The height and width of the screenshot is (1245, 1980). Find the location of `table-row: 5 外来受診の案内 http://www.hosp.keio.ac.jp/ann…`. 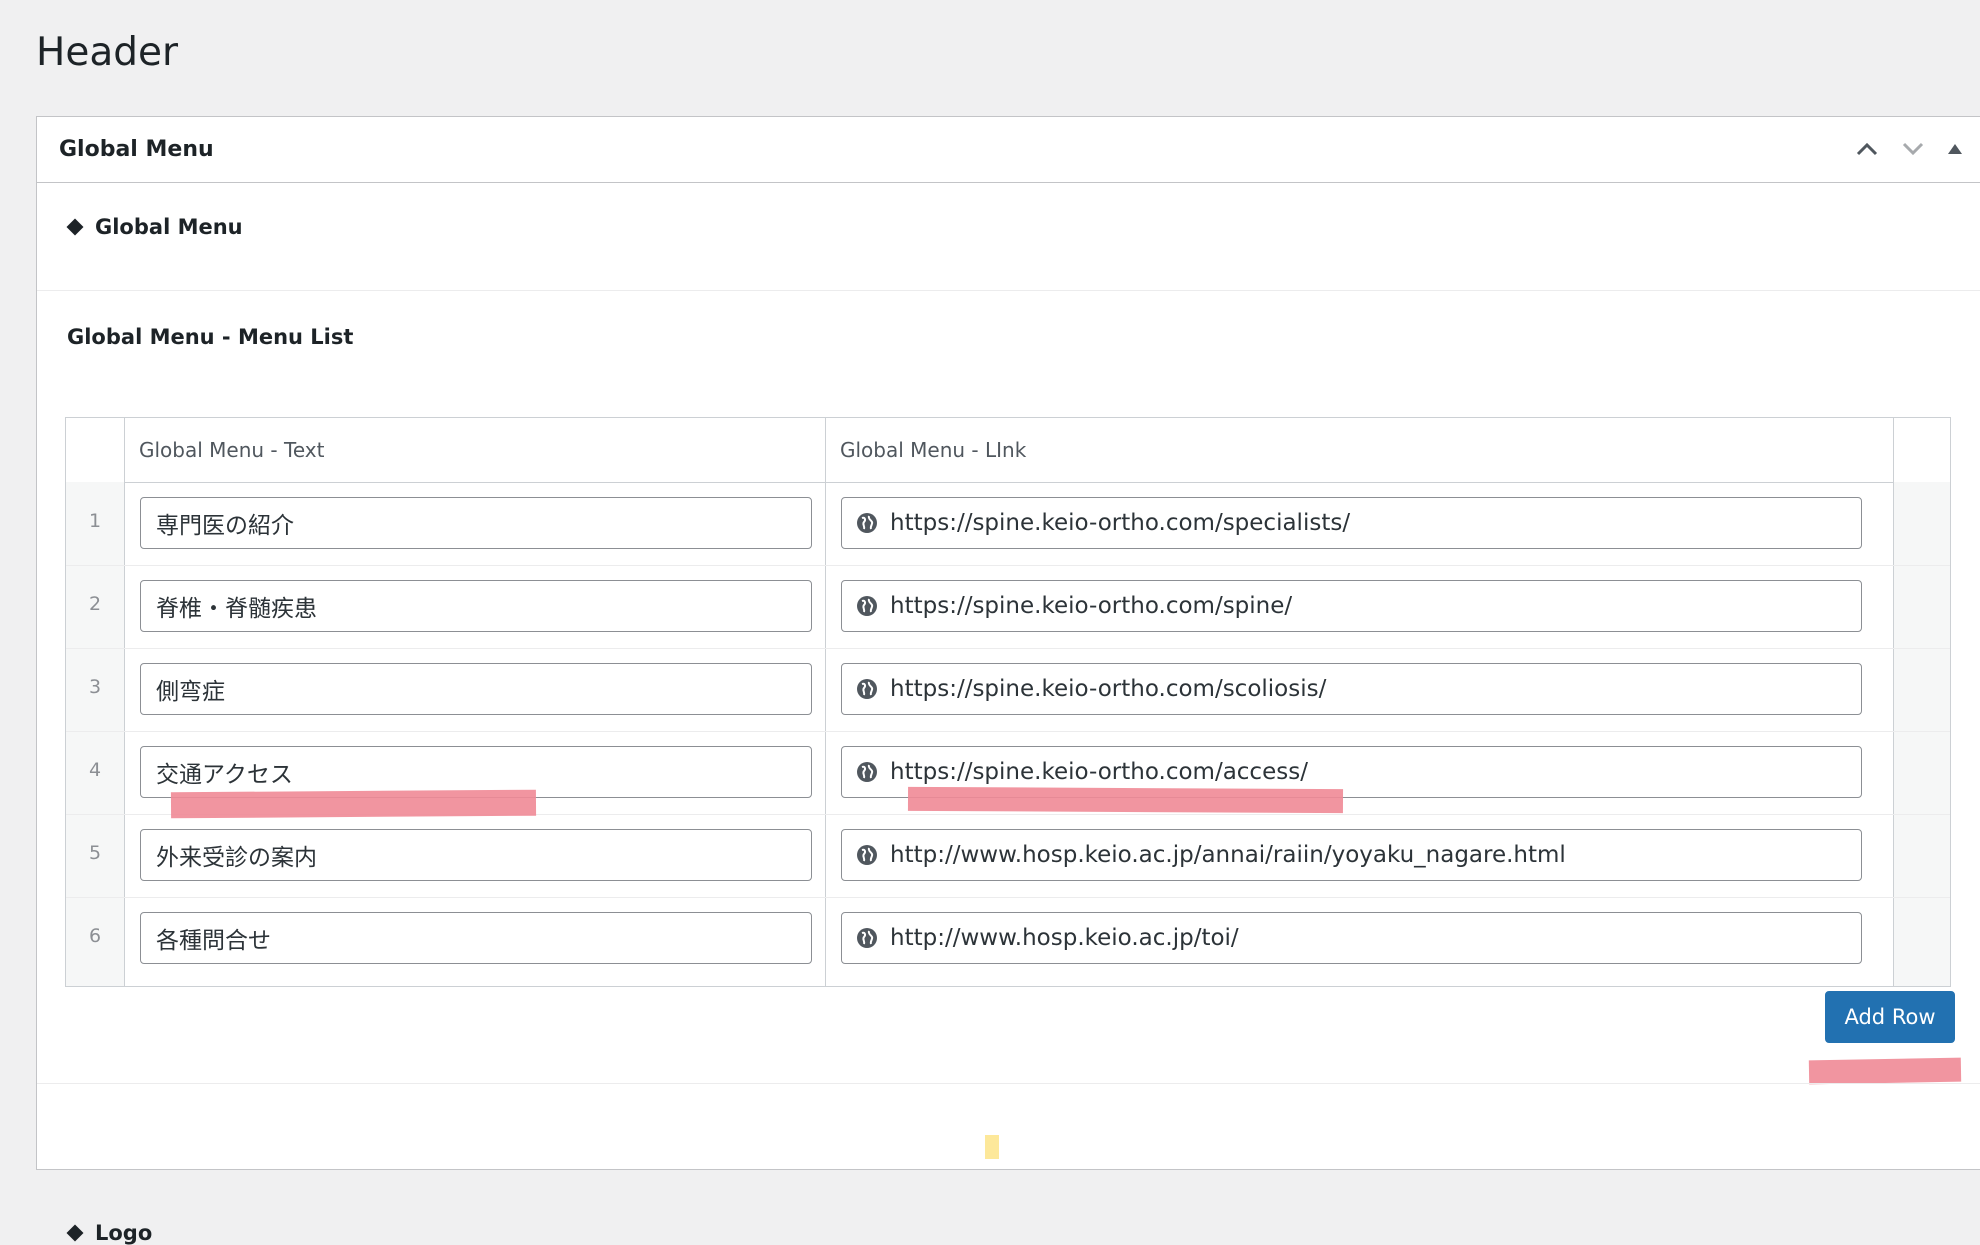

table-row: 5 外来受診の案内 http://www.hosp.keio.ac.jp/ann… is located at coordinates (1008, 856).